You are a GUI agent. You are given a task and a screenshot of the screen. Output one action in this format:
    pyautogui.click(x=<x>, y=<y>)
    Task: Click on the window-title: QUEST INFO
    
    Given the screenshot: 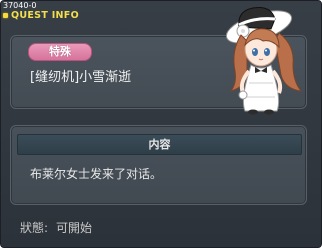 What is the action you would take?
    pyautogui.click(x=45, y=15)
    